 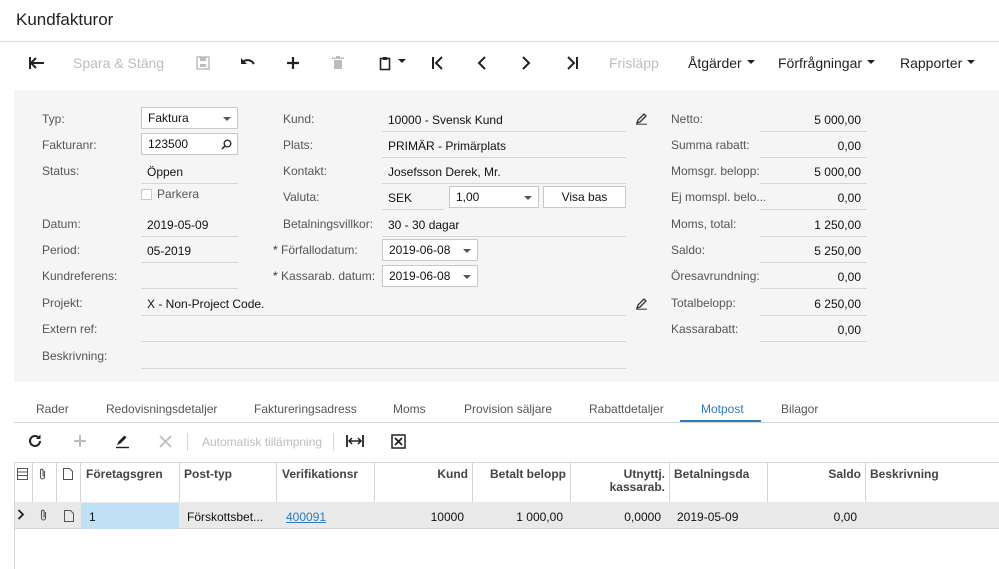 I want to click on delete-icon, so click(x=338, y=63).